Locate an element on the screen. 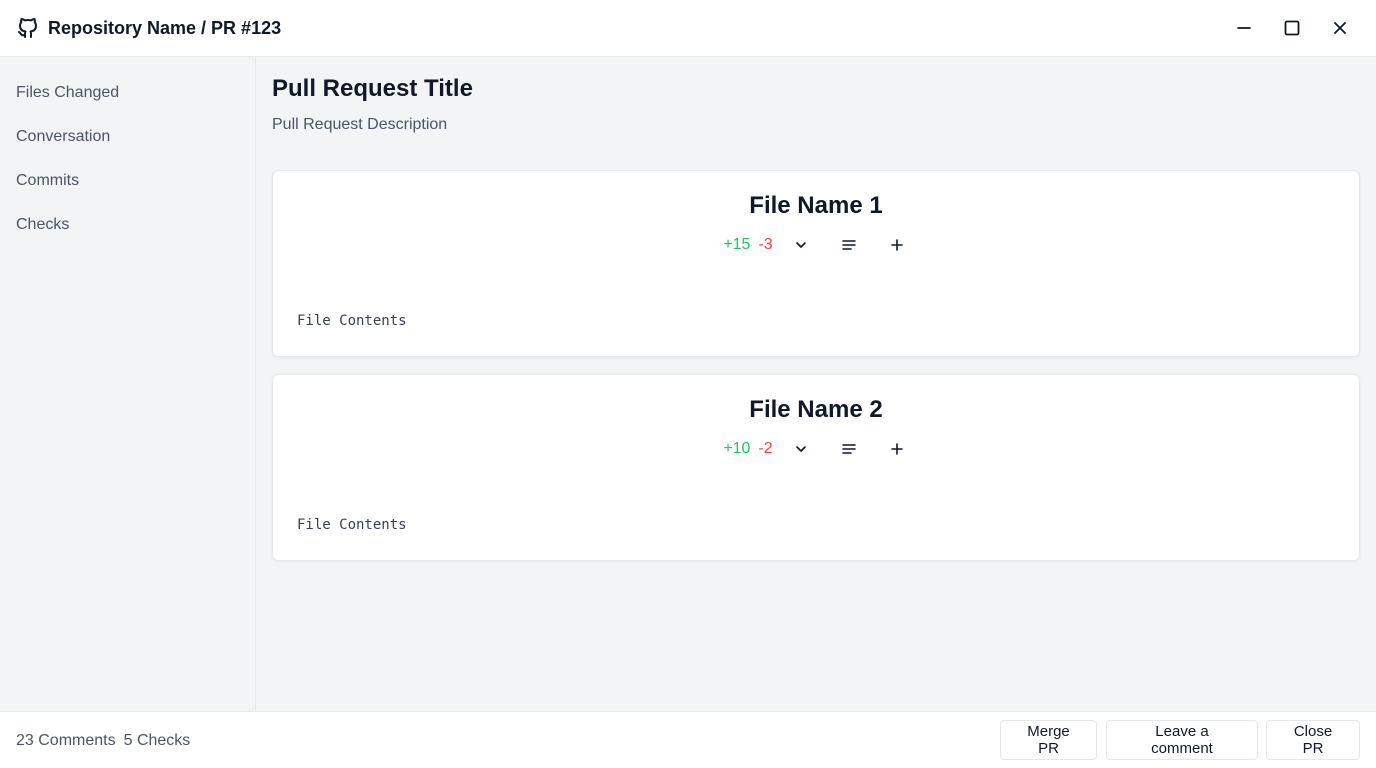 The image size is (1376, 768). minimize-icon is located at coordinates (1244, 28).